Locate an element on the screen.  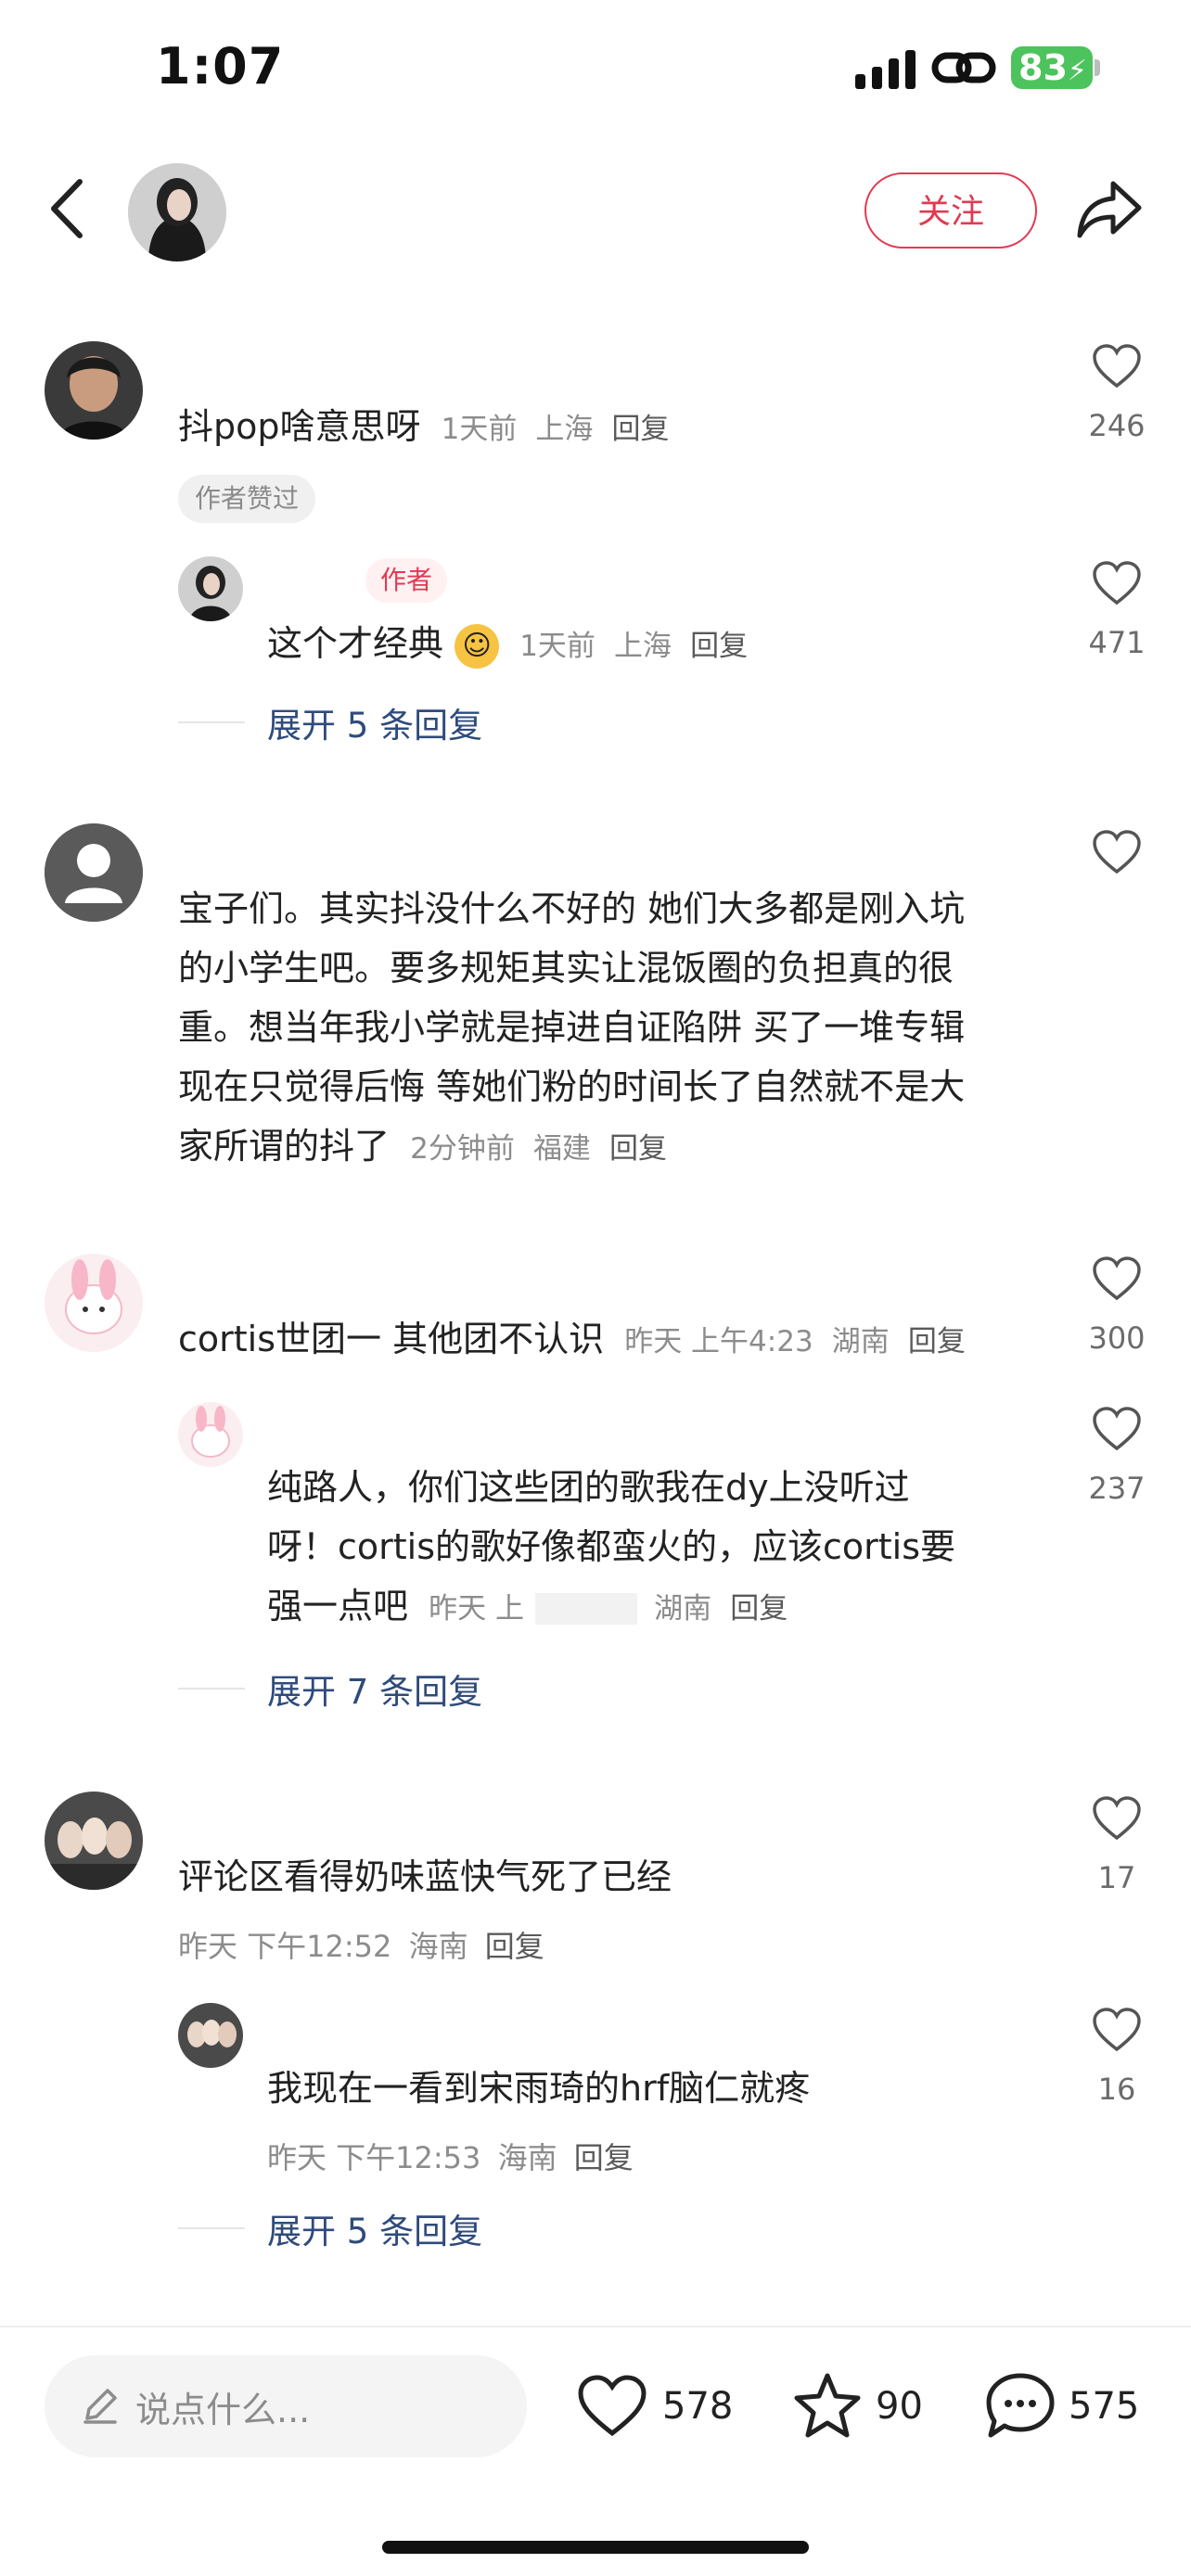
comment-location: 福建 is located at coordinates (561, 1149).